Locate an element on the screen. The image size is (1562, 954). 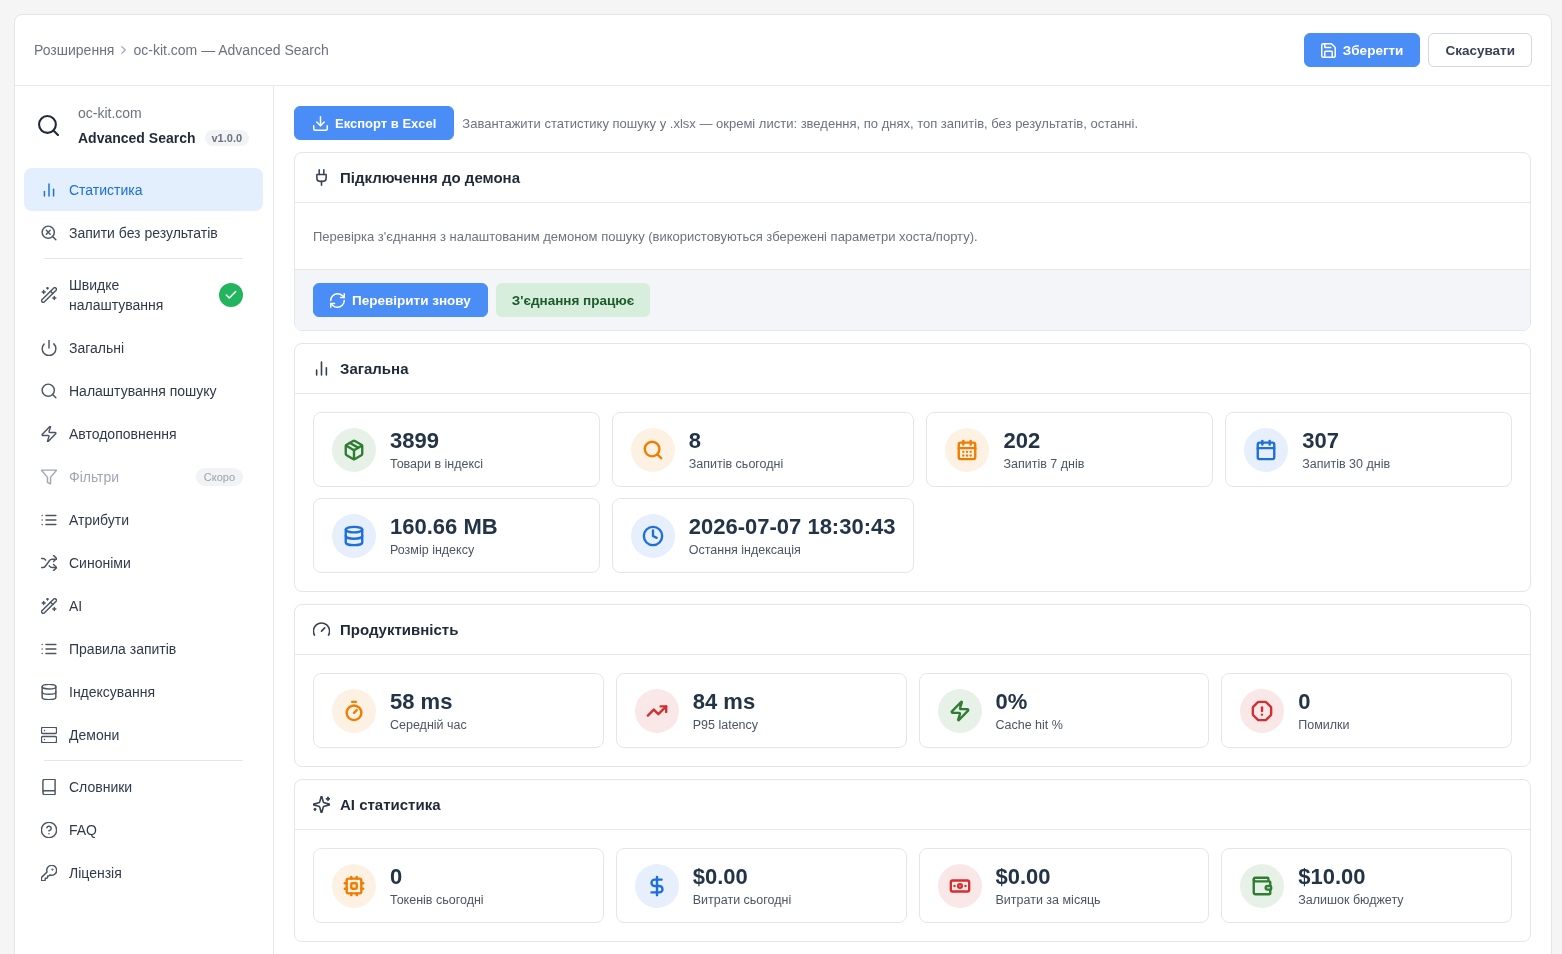
stat-label: Залишок бюджету is located at coordinates (1351, 899).